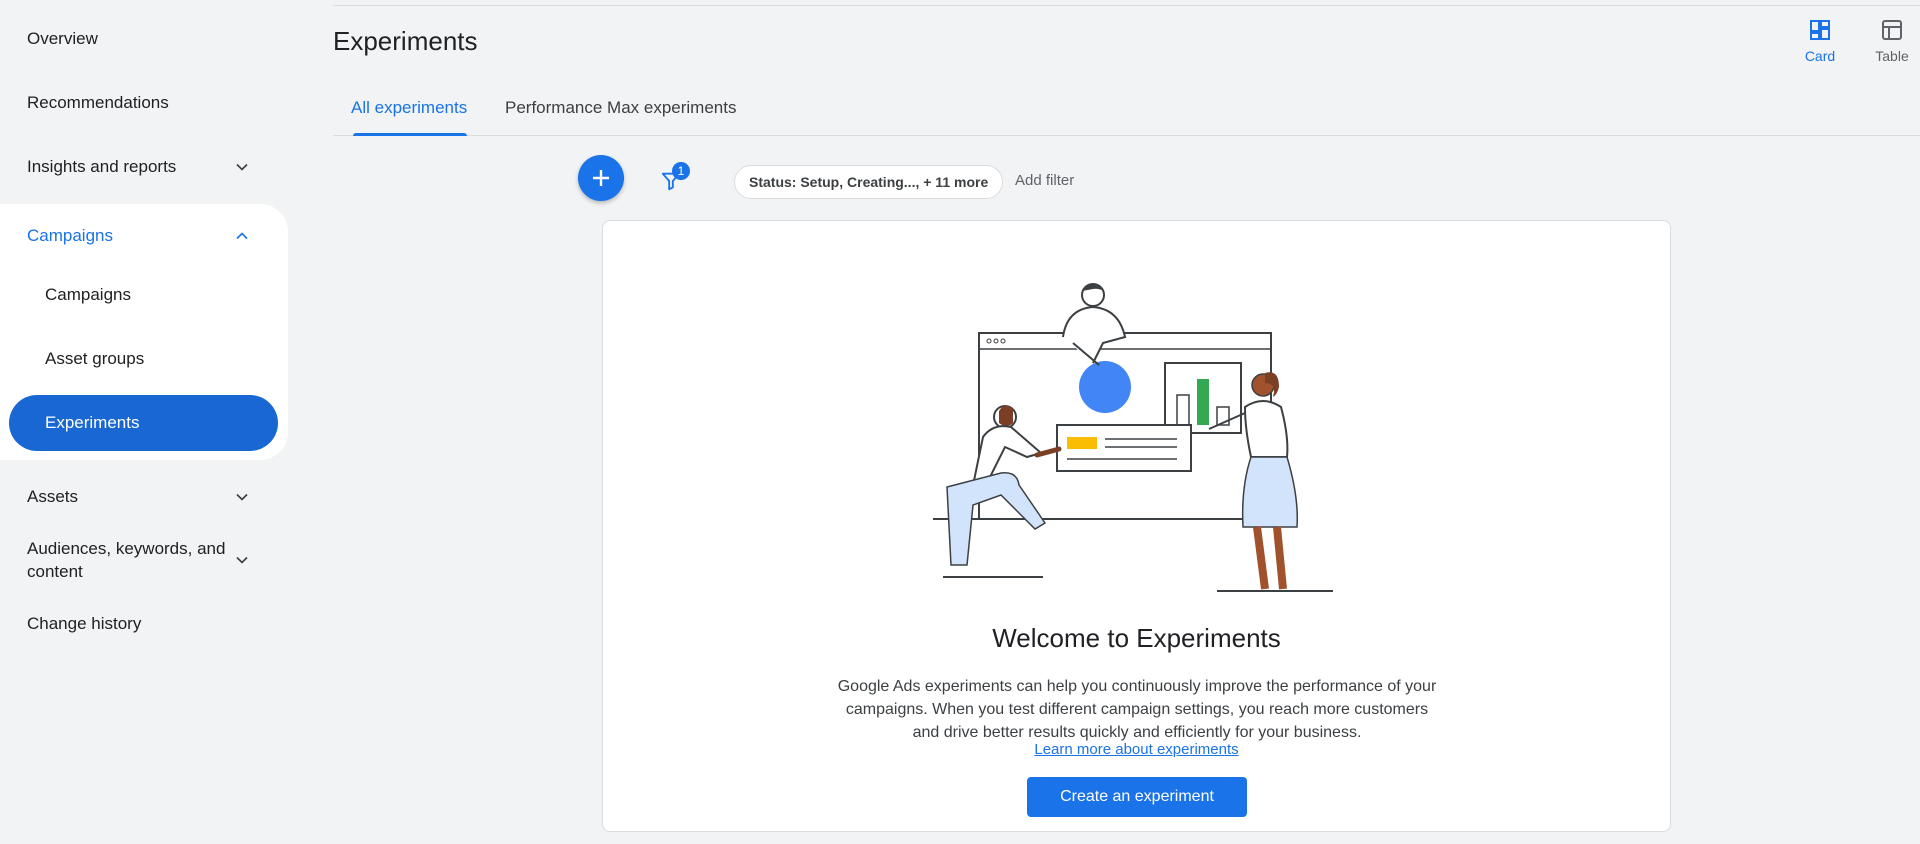 This screenshot has width=1920, height=844. Describe the element at coordinates (1137, 797) in the screenshot. I see `create-experiment-button: Create an experiment` at that location.